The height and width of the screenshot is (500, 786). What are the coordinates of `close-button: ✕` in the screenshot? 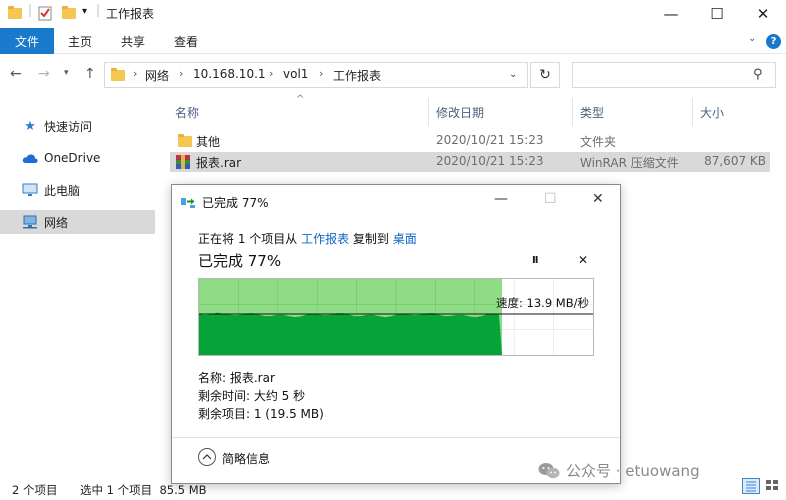 It's located at (763, 14).